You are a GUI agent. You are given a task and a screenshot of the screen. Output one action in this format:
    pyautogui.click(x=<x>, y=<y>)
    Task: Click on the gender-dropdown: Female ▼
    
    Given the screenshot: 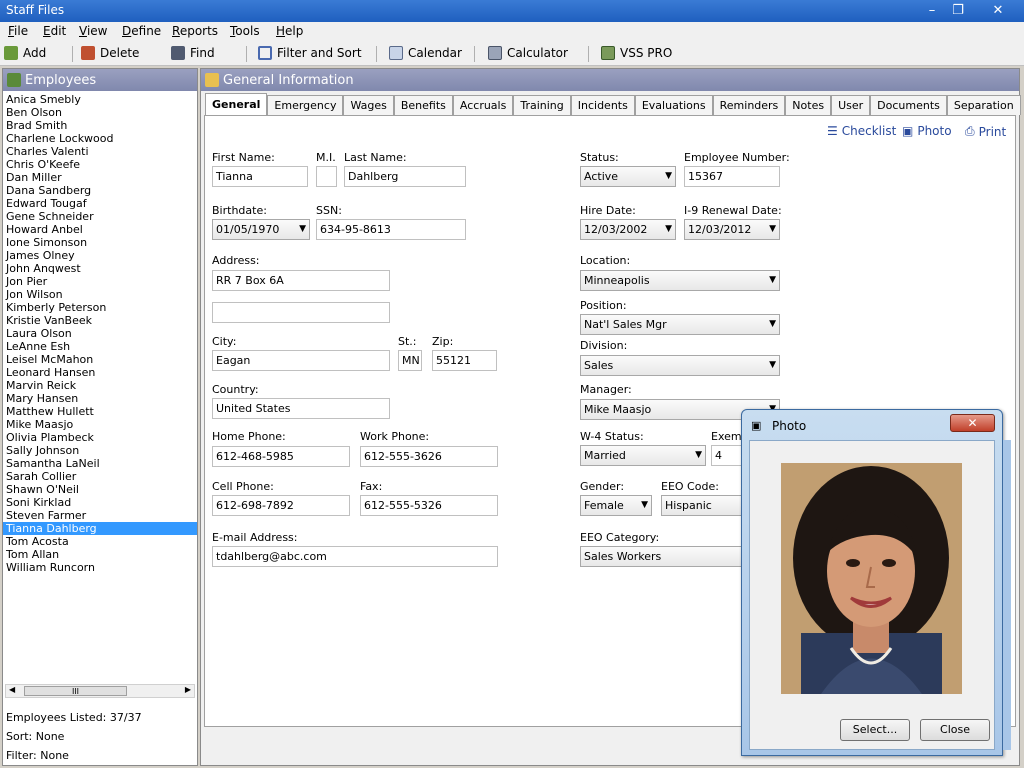 What is the action you would take?
    pyautogui.click(x=616, y=505)
    